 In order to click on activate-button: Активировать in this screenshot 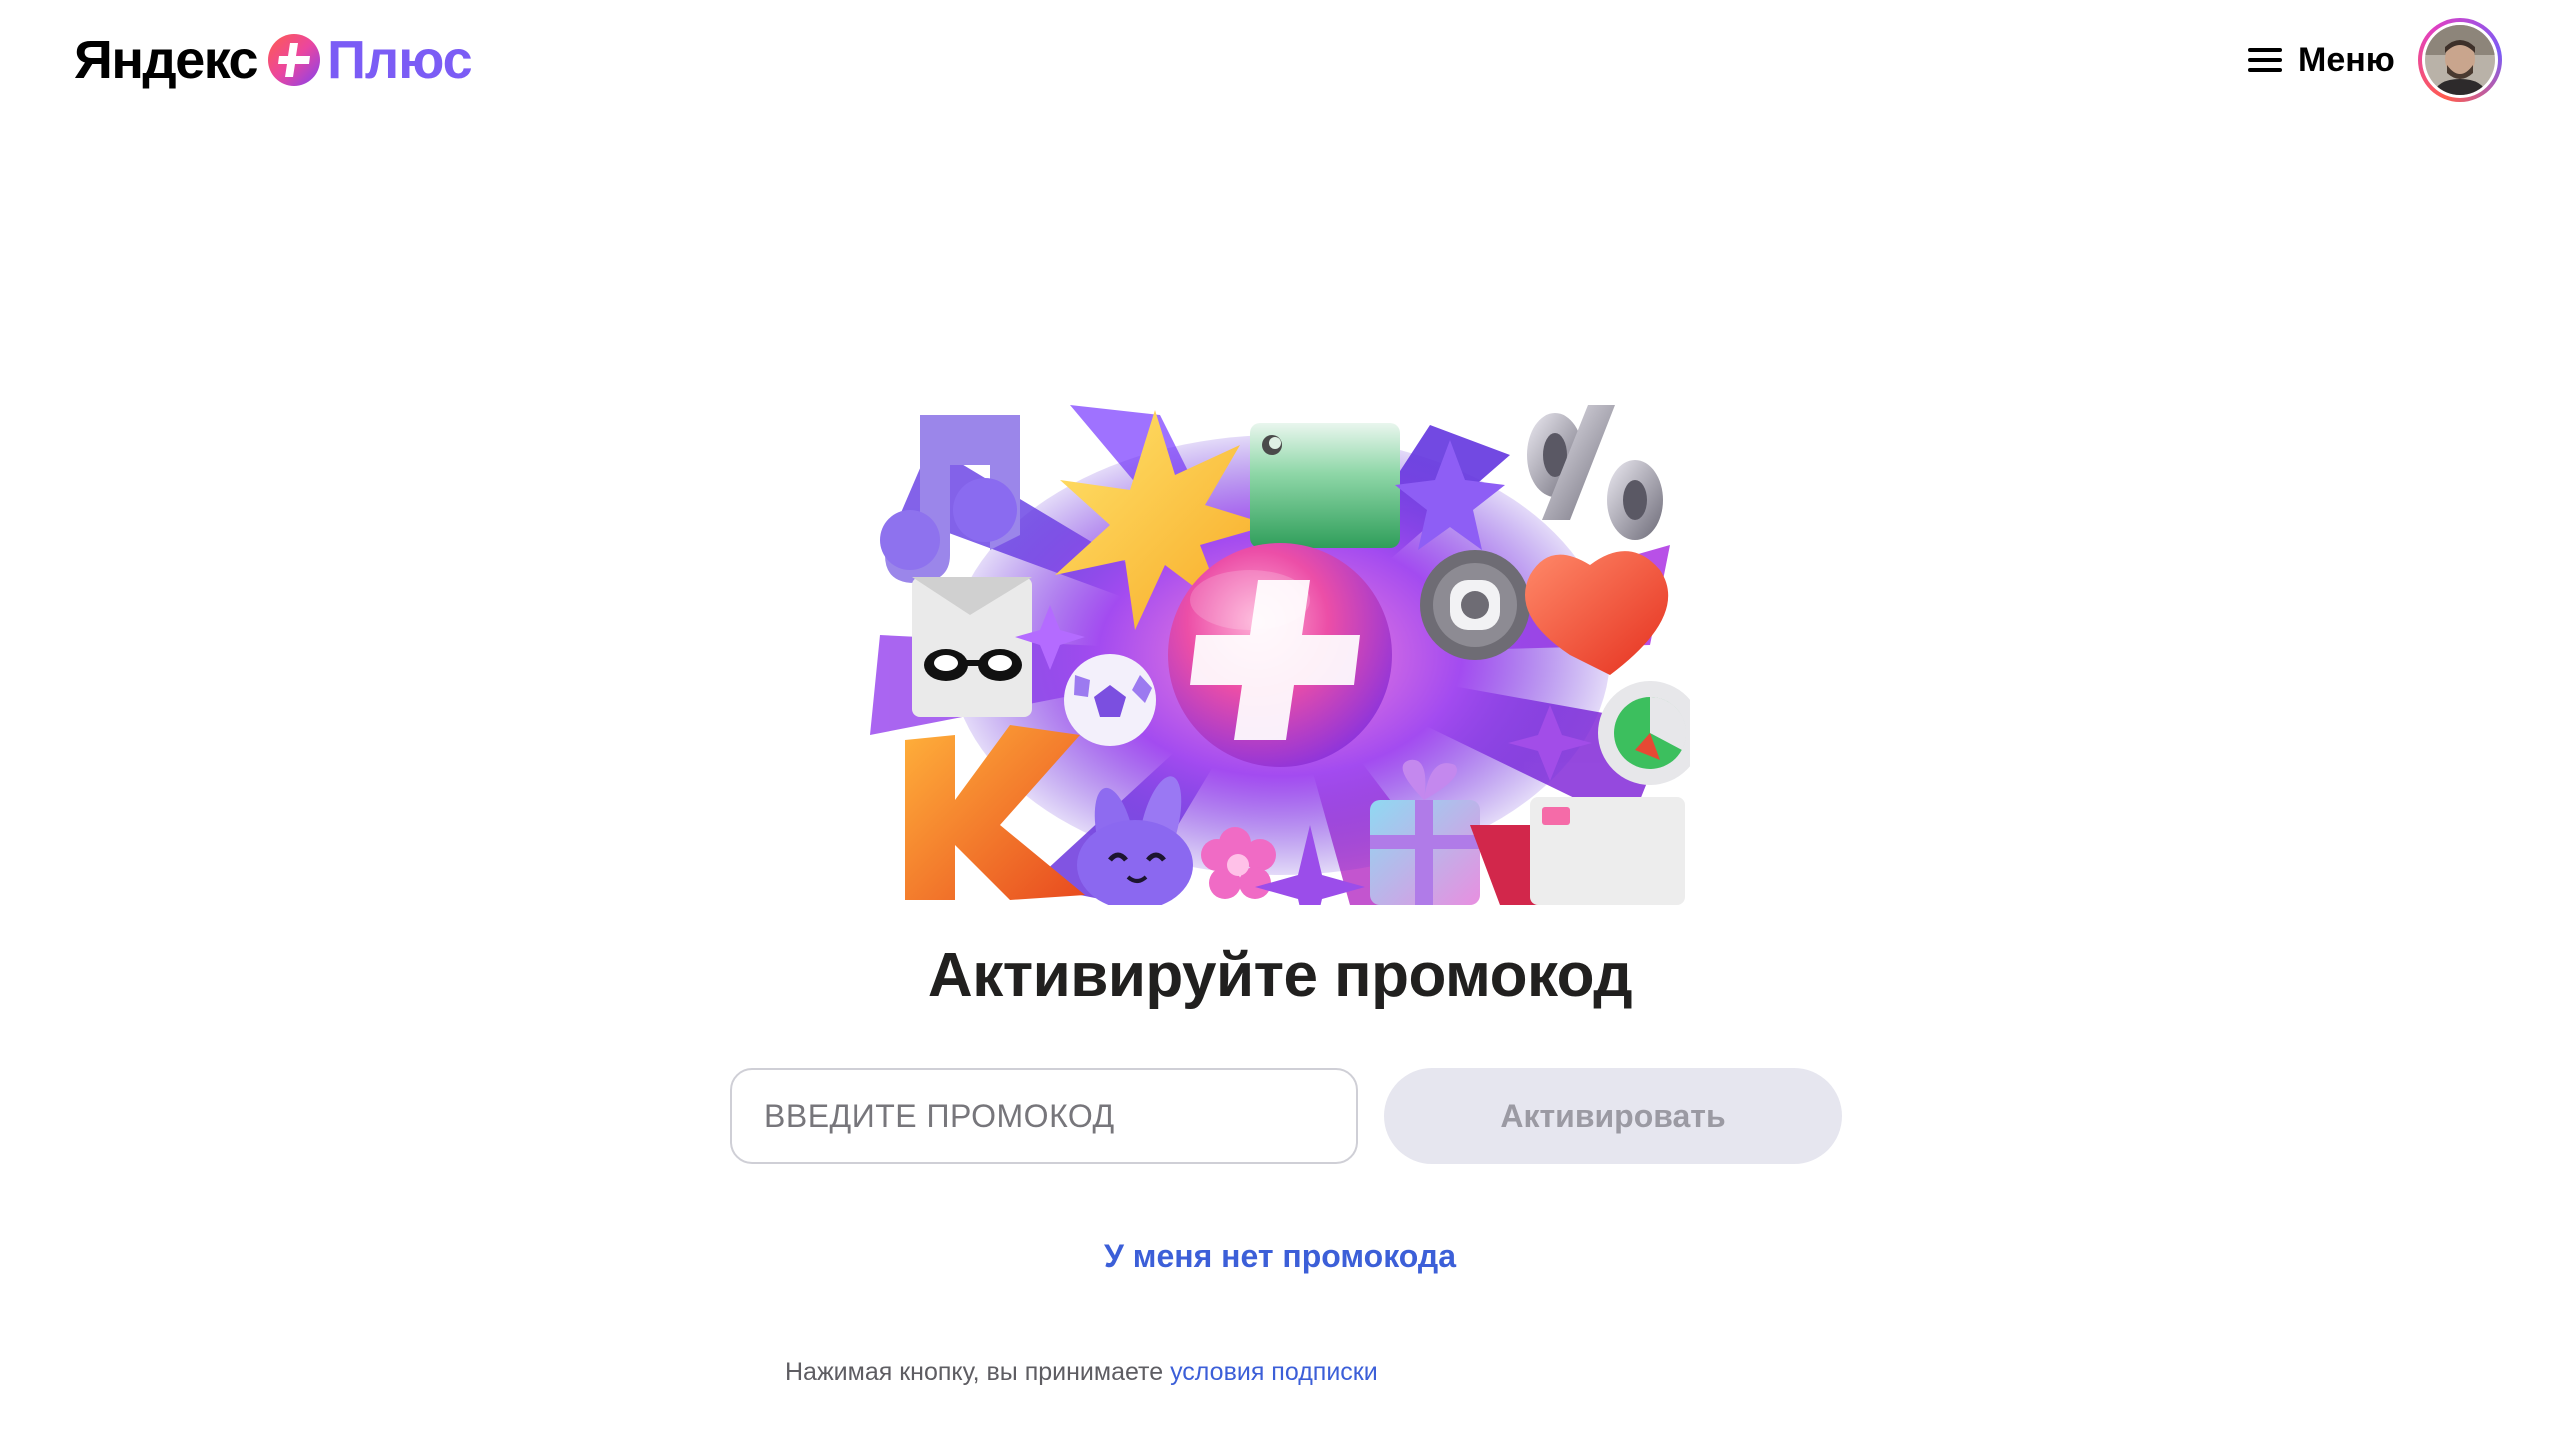, I will do `click(1613, 1116)`.